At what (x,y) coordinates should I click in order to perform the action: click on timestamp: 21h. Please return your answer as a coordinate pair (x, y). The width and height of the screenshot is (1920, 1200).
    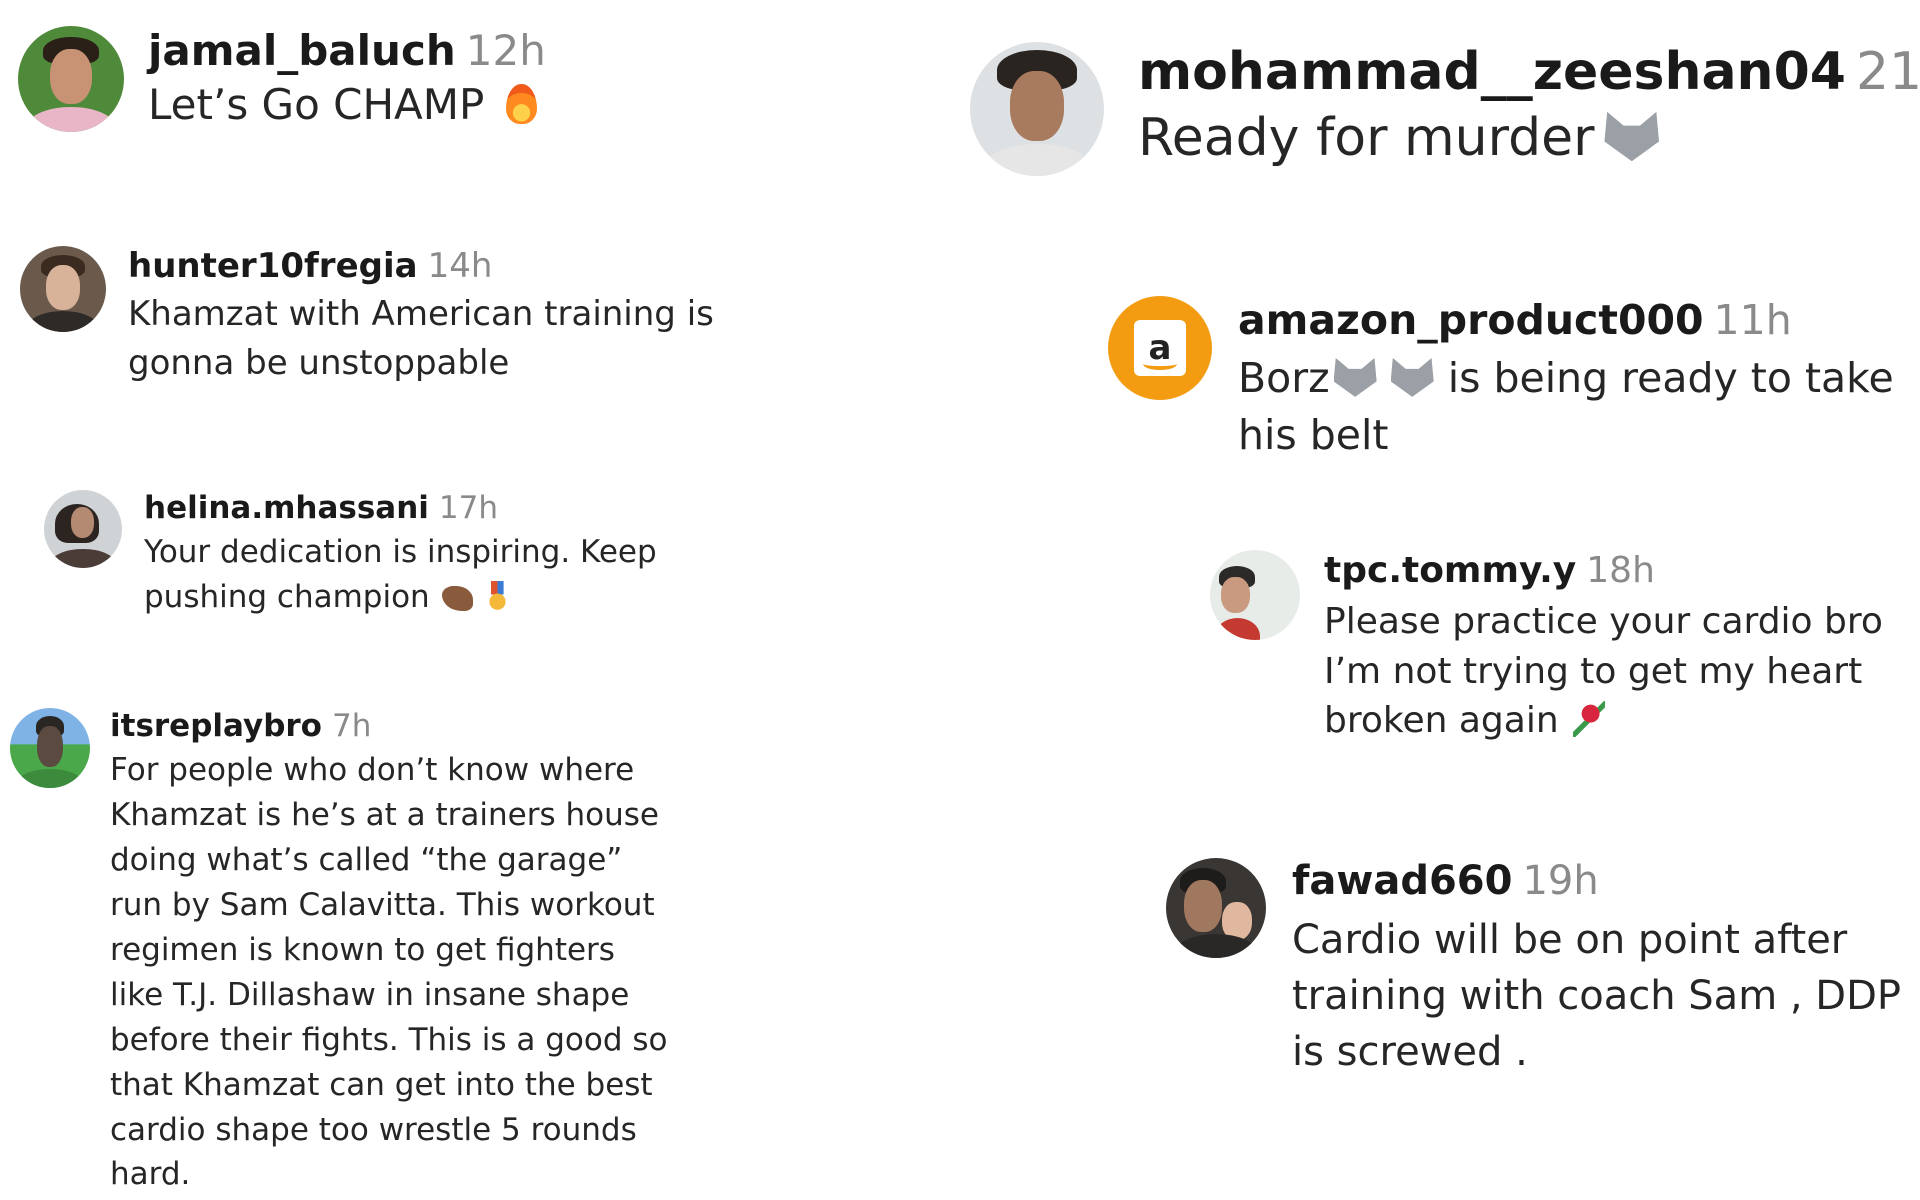
    Looking at the image, I should click on (1887, 72).